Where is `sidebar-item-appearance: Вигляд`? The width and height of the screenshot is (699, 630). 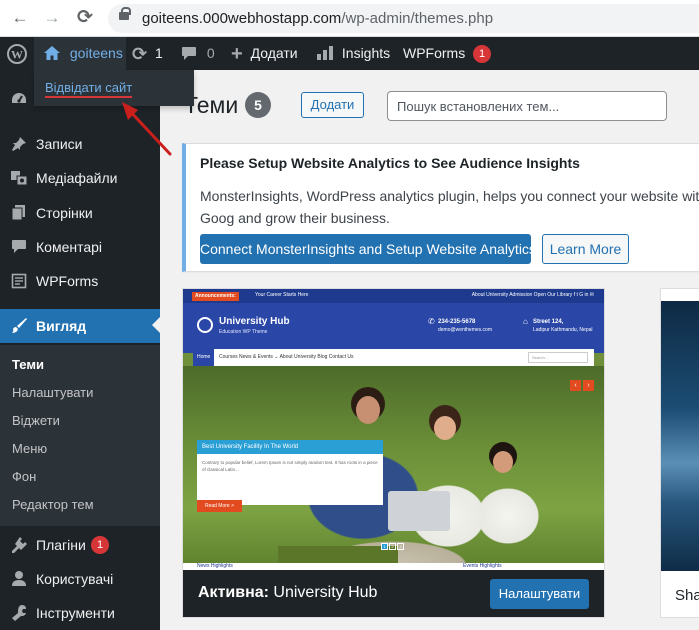
sidebar-item-appearance: Вигляд is located at coordinates (80, 326).